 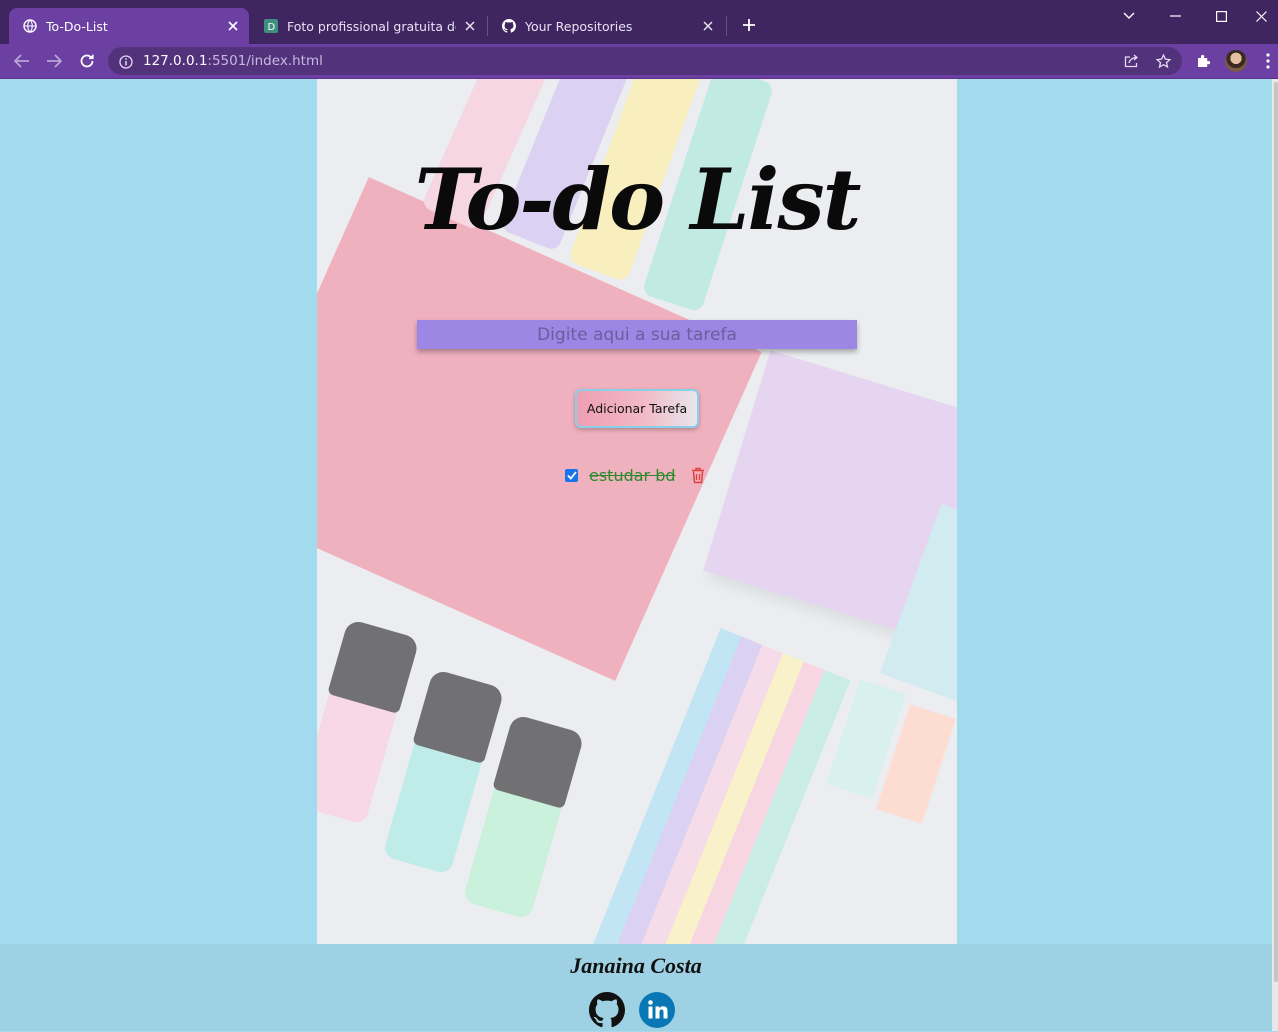 What do you see at coordinates (1236, 61) in the screenshot?
I see `profile-avatar` at bounding box center [1236, 61].